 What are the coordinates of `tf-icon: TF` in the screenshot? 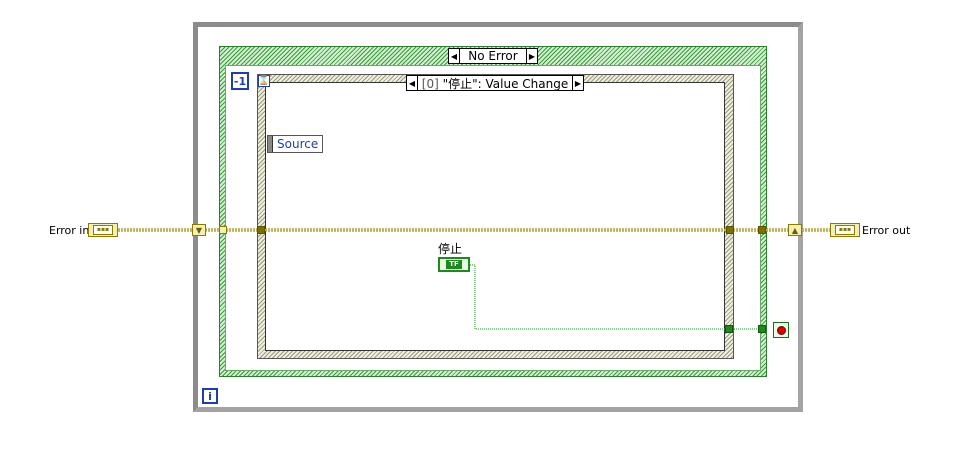 It's located at (454, 264).